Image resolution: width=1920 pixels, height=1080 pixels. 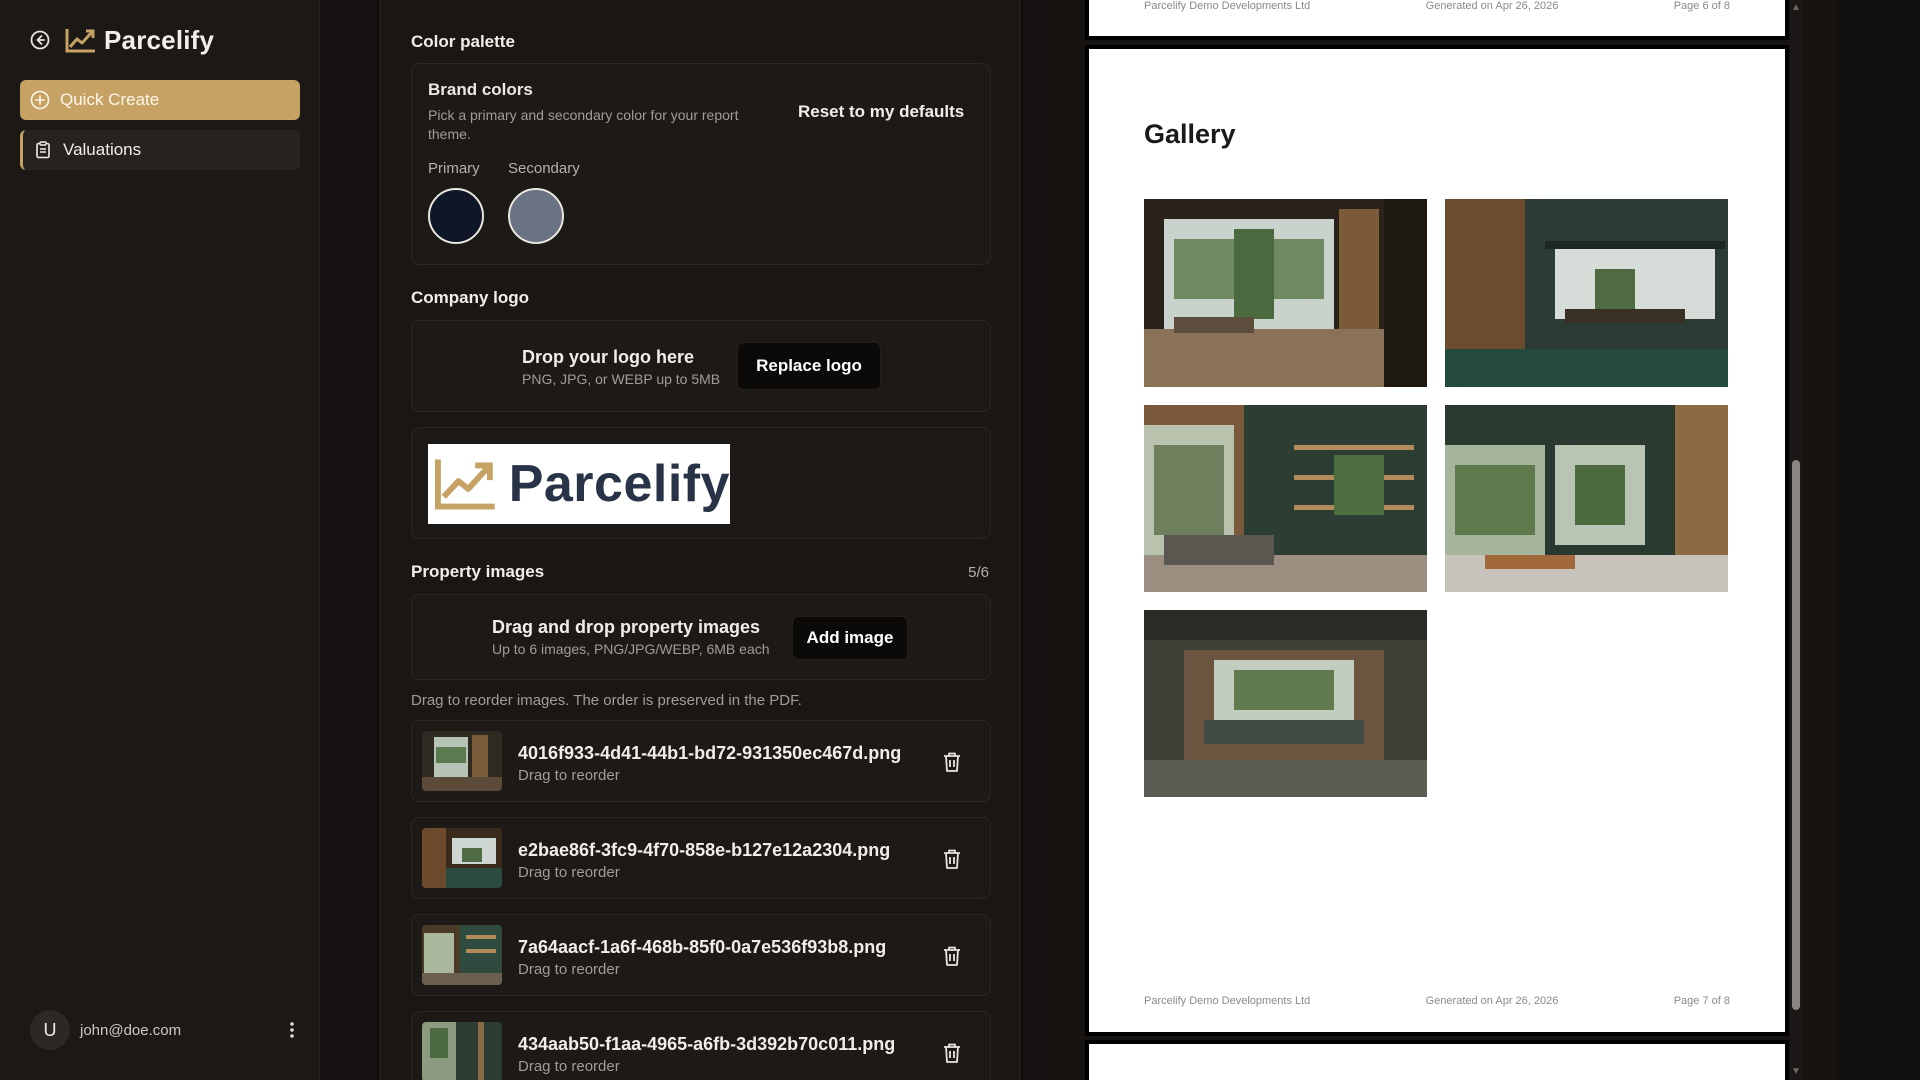 What do you see at coordinates (478, 571) in the screenshot?
I see `property-images-title: Property images` at bounding box center [478, 571].